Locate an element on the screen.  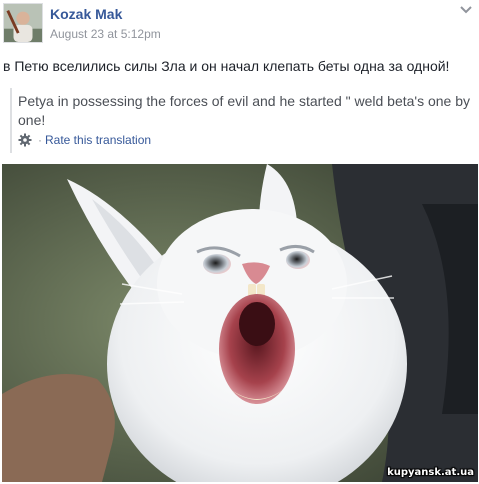
gear-icon is located at coordinates (25, 140).